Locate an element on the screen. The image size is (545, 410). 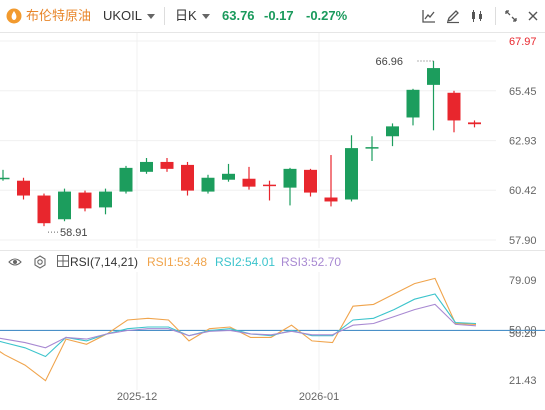
x-tick-label: 2026-01 is located at coordinates (319, 397).